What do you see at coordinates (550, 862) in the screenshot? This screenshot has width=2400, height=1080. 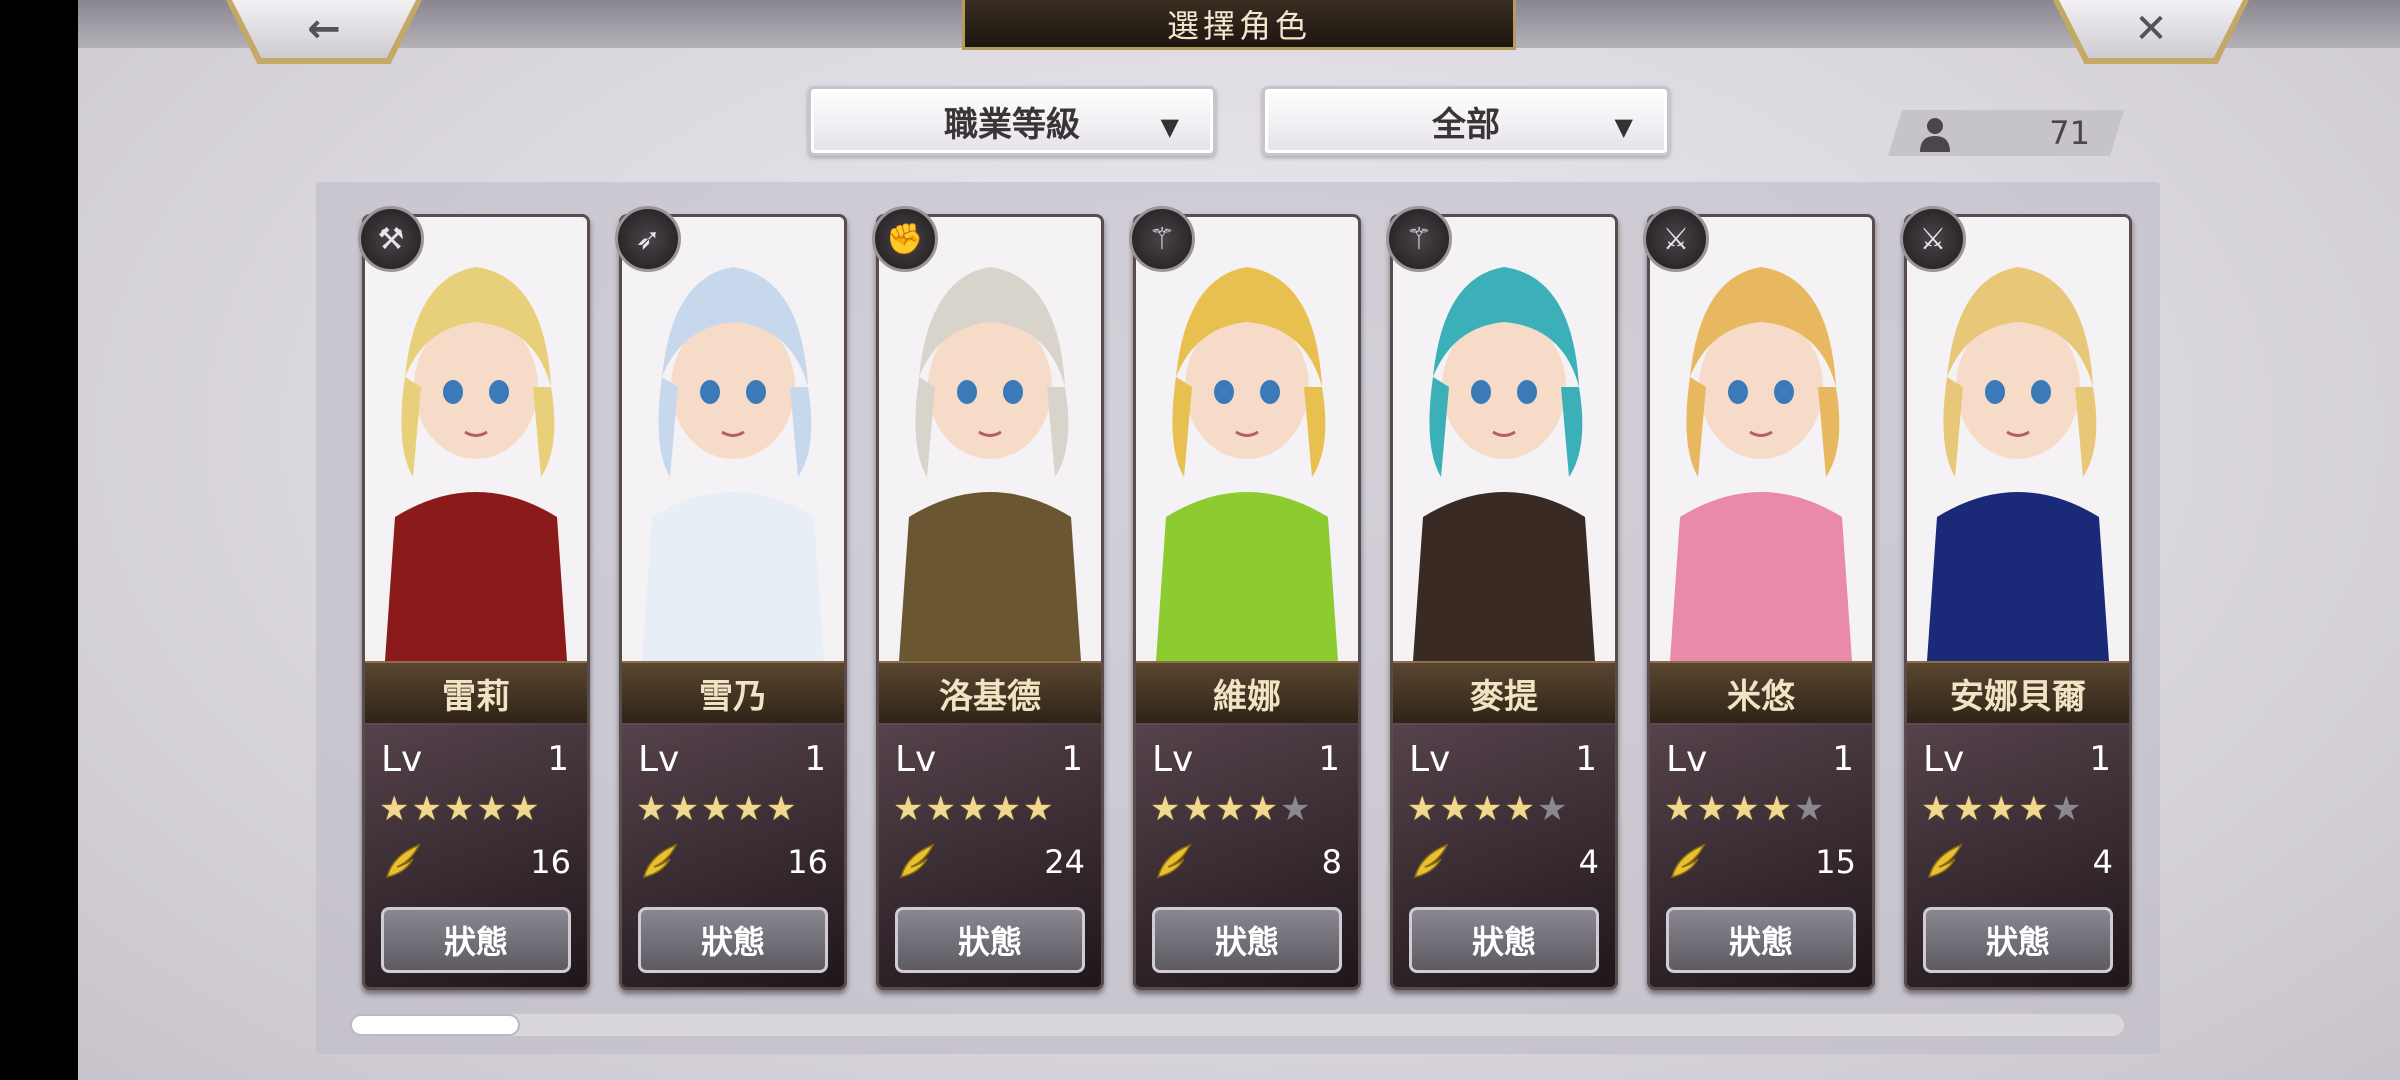 I see `feather-count: 16` at bounding box center [550, 862].